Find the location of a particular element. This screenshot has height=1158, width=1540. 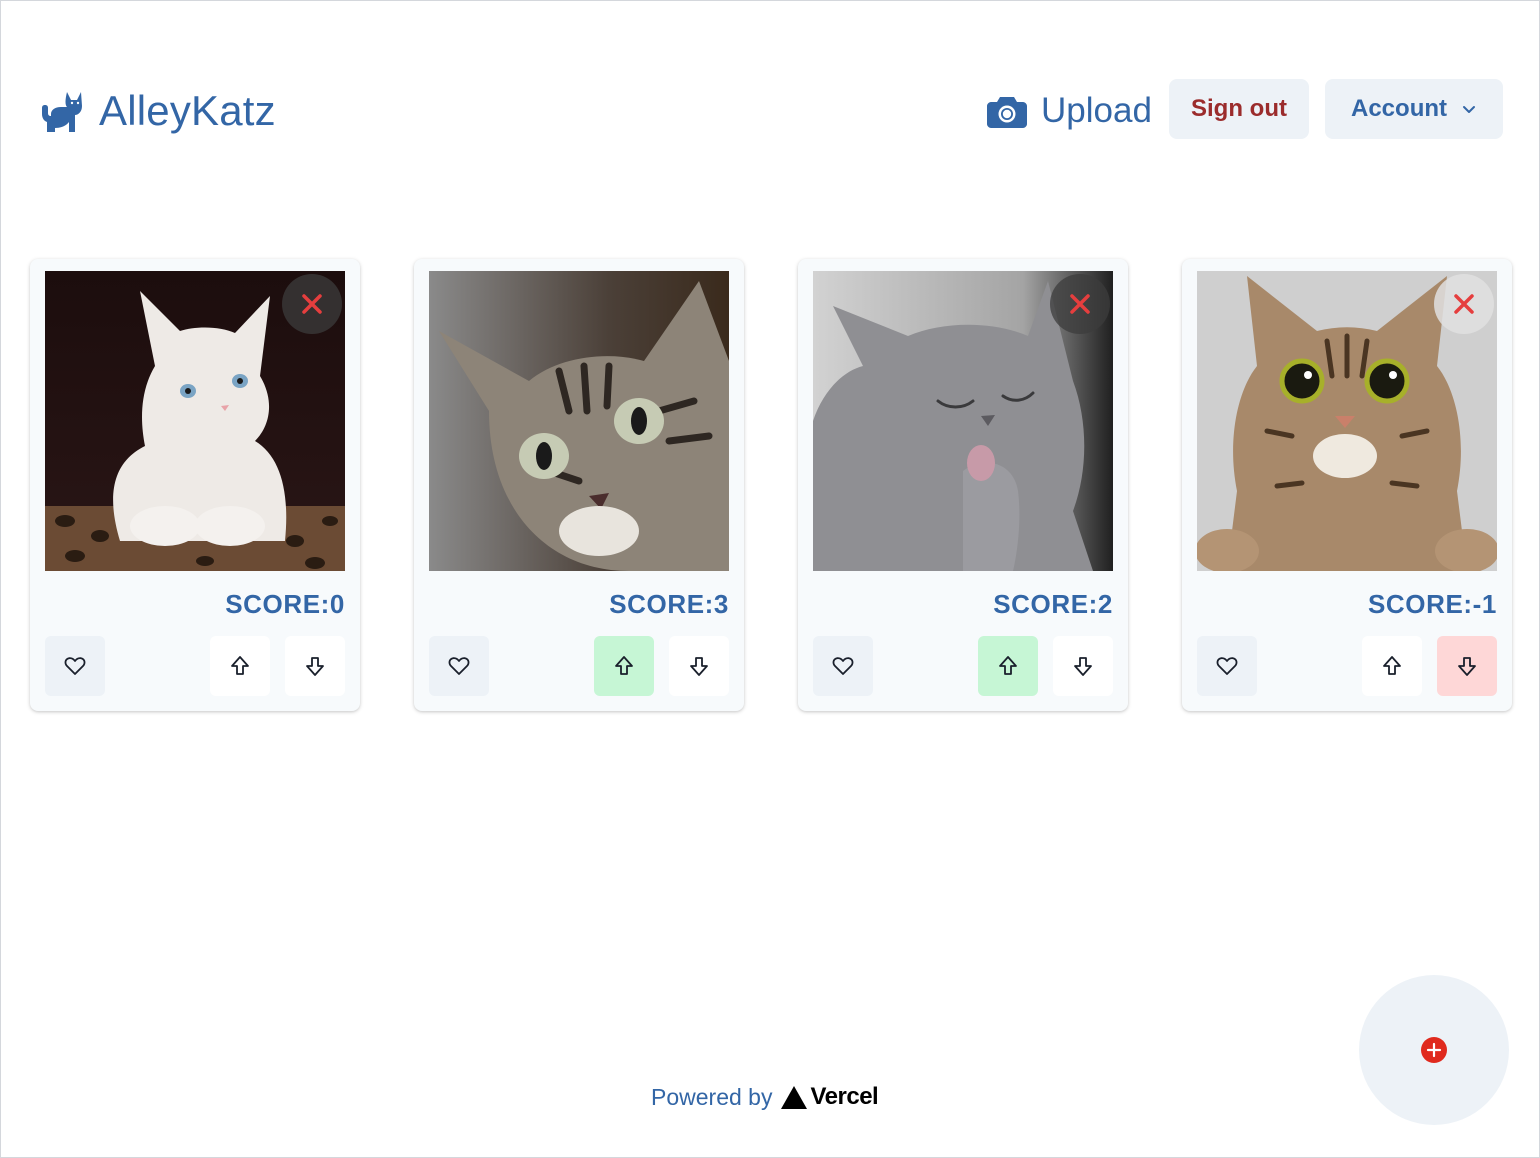

vercel-triangle-icon is located at coordinates (794, 1097).